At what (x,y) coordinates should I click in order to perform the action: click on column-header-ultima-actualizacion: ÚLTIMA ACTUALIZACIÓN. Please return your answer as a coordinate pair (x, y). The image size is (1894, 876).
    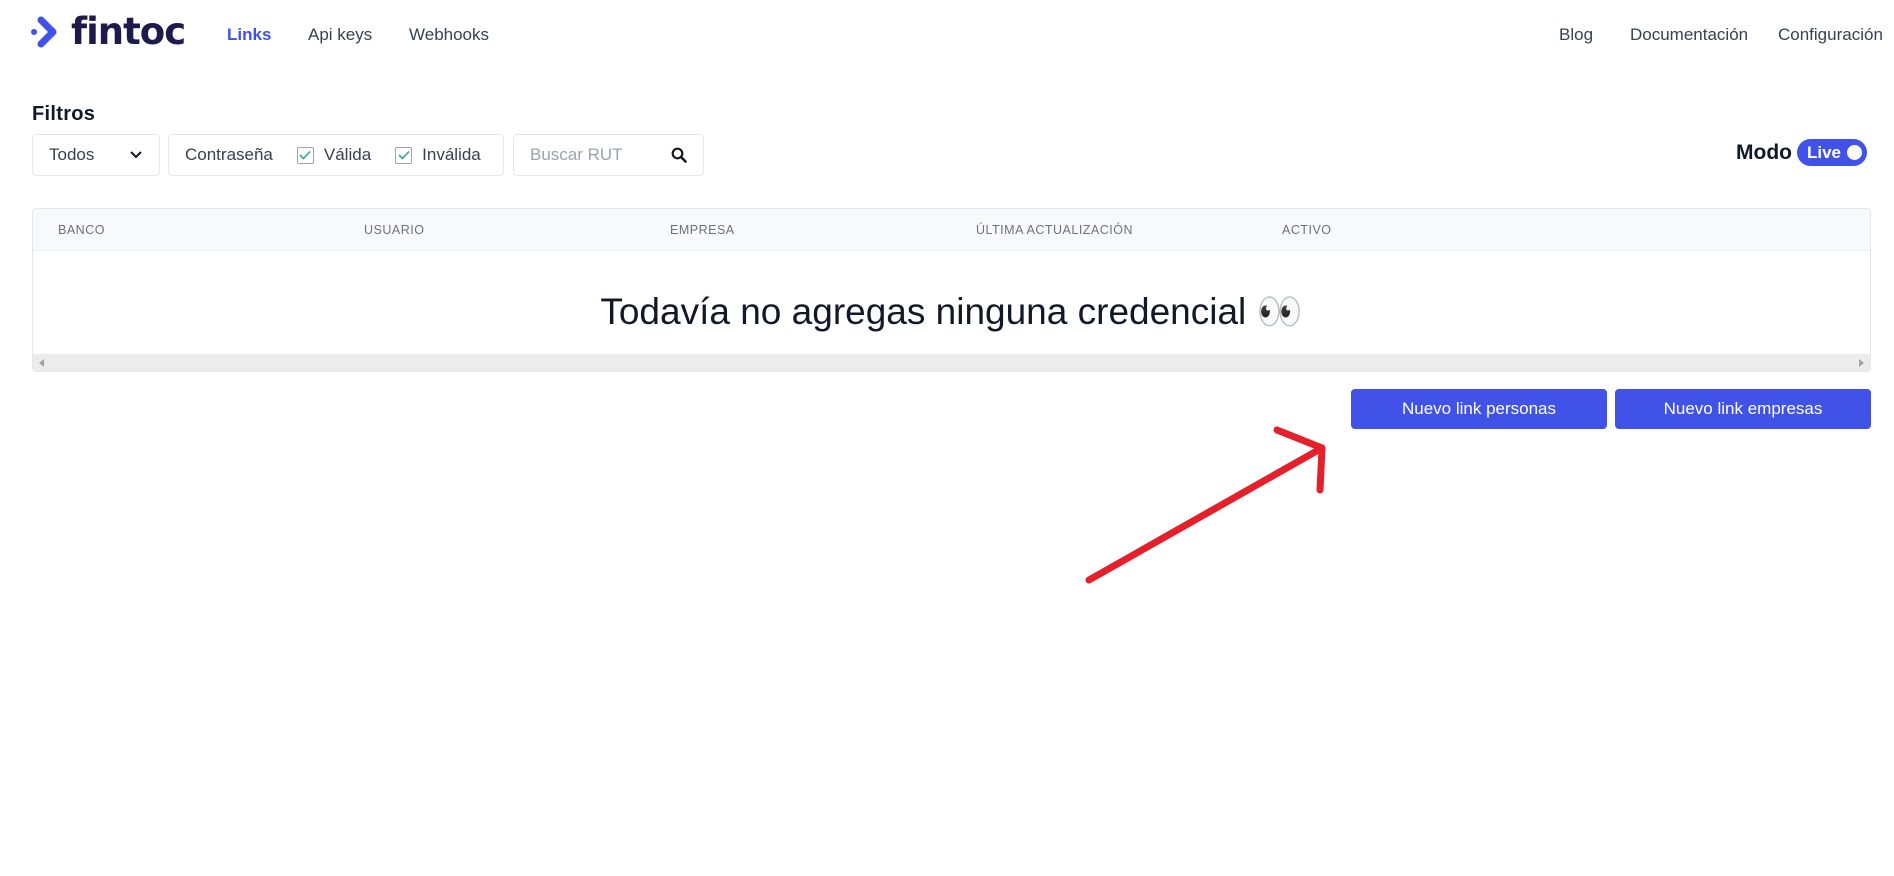
    Looking at the image, I should click on (1055, 230).